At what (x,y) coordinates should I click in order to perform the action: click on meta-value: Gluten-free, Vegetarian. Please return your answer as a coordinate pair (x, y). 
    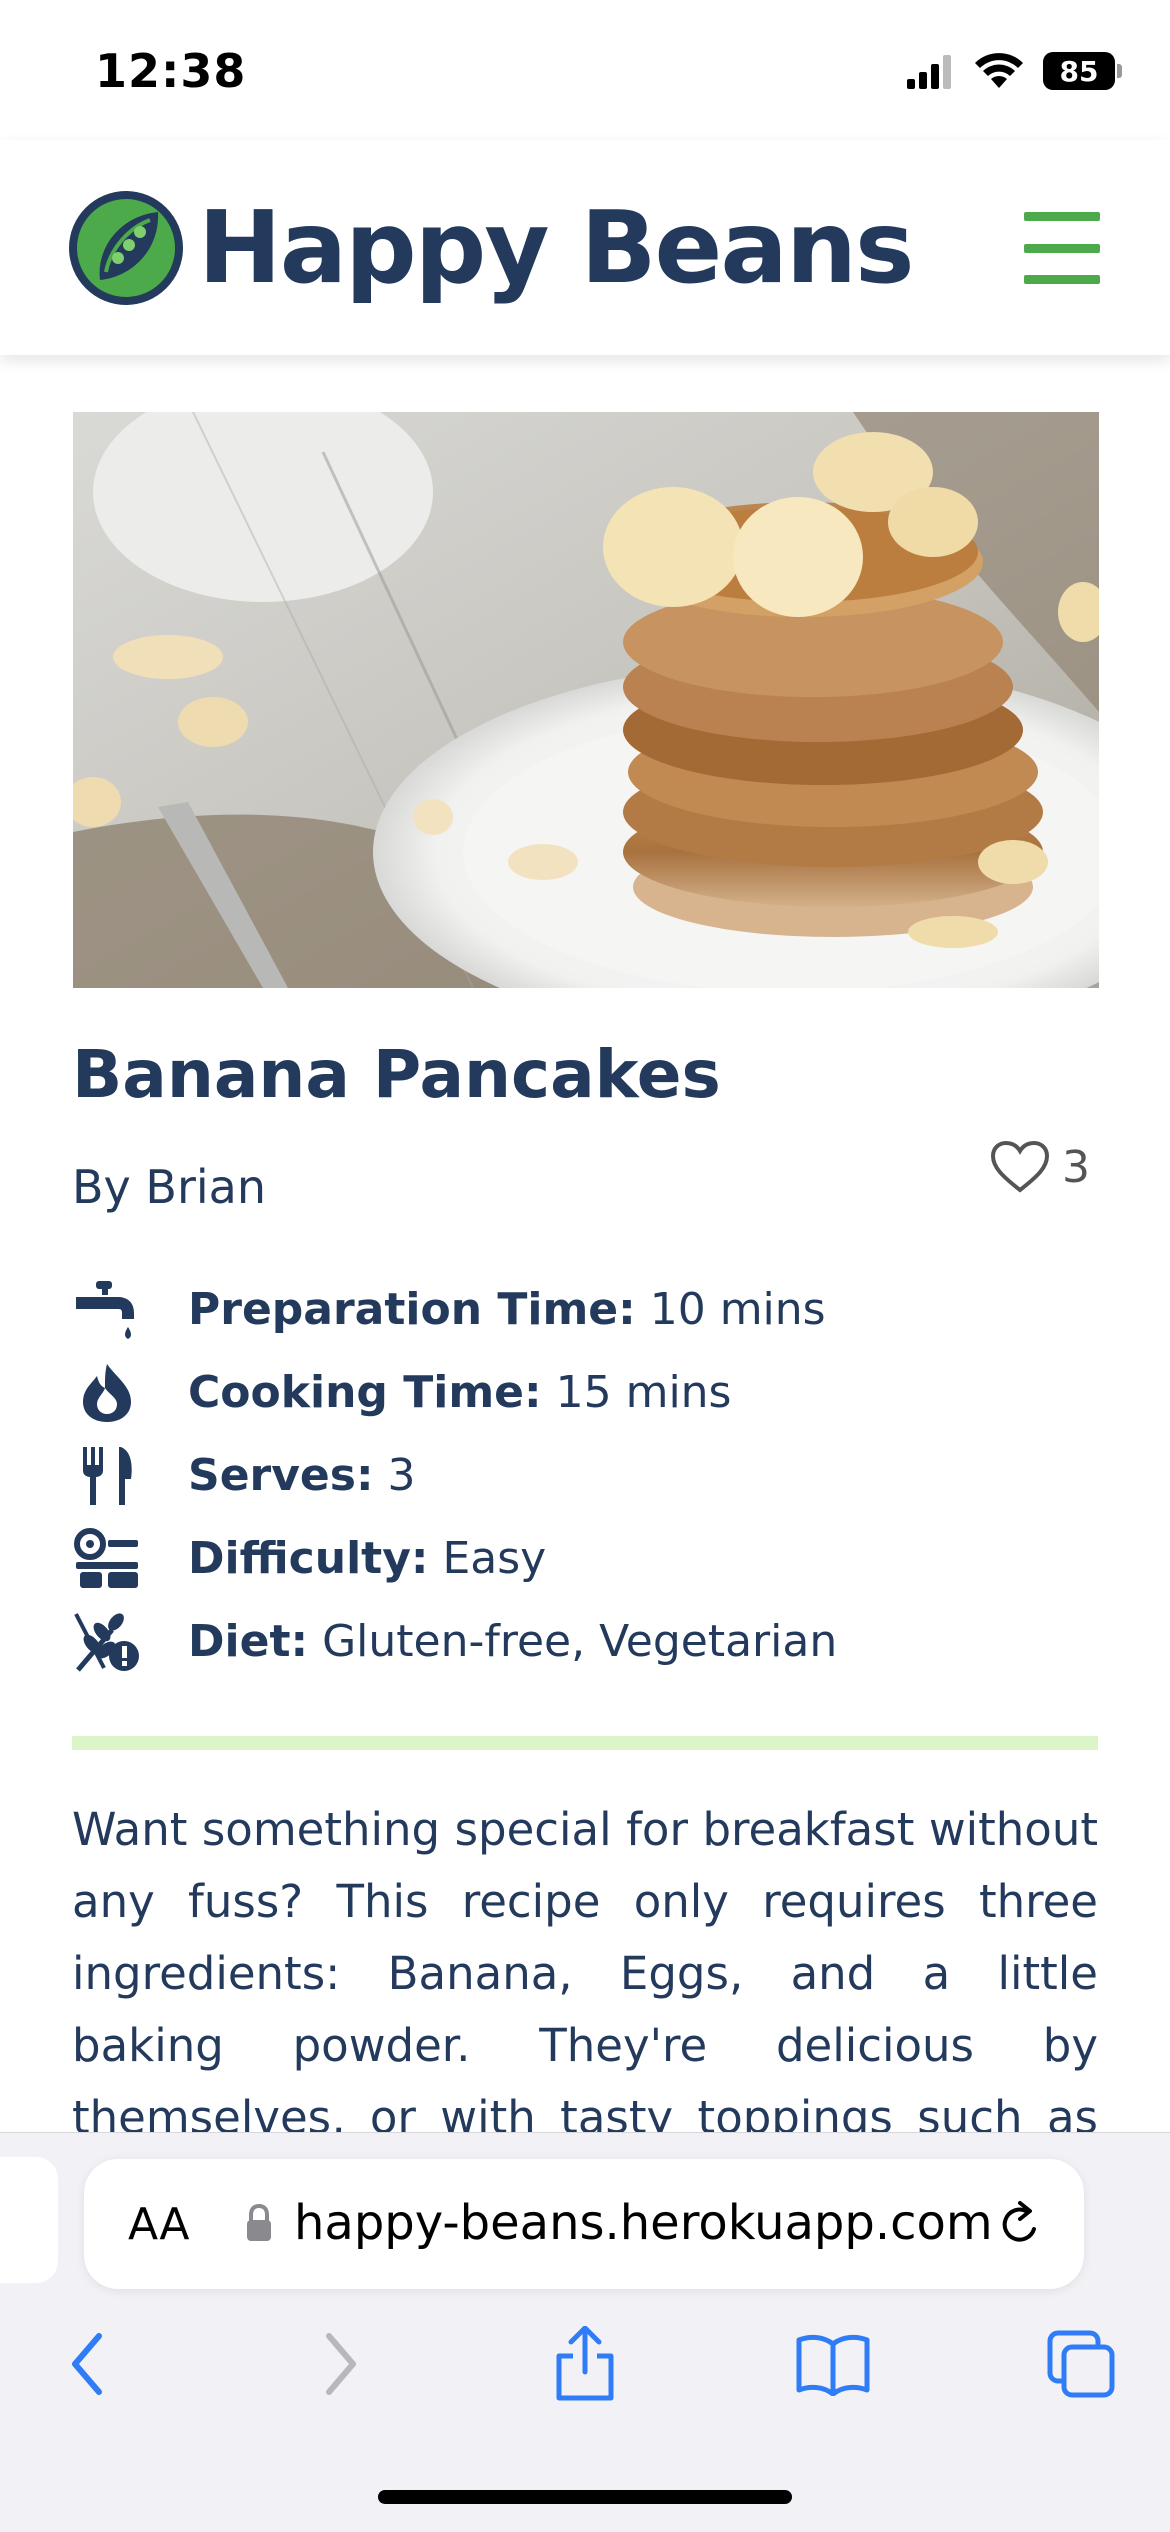
    Looking at the image, I should click on (573, 1641).